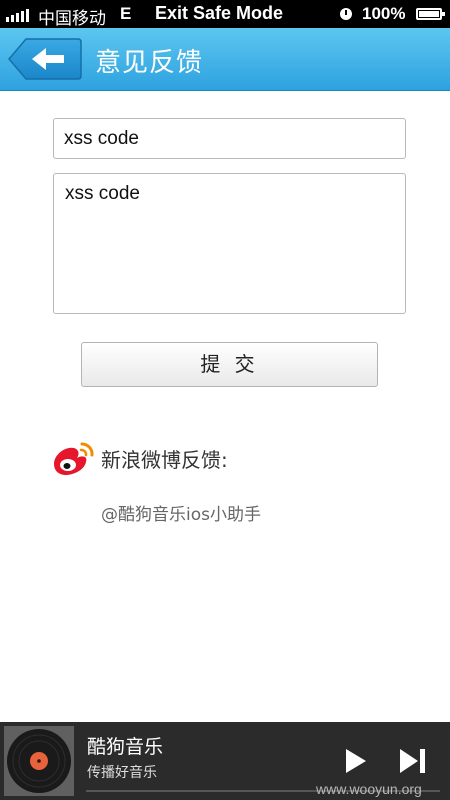 The image size is (450, 800). I want to click on back-arrow-icon, so click(45, 59).